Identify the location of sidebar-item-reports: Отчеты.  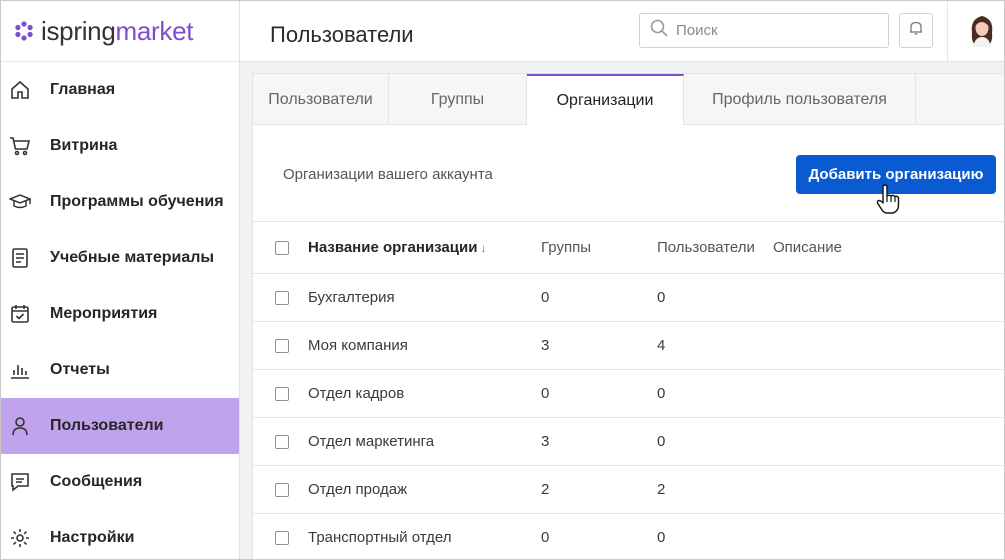
(120, 370).